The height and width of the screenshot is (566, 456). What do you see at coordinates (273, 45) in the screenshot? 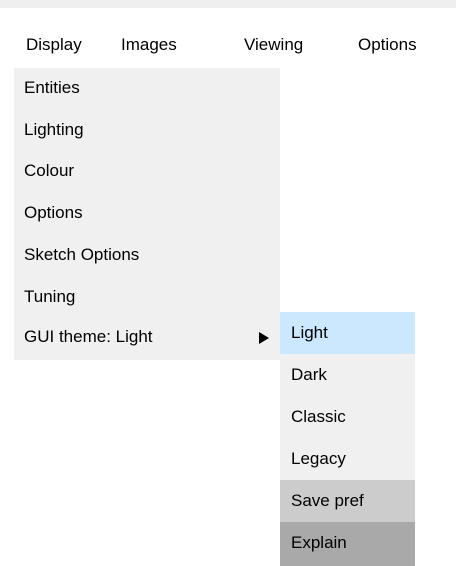
I see `menu-viewing: Viewing` at bounding box center [273, 45].